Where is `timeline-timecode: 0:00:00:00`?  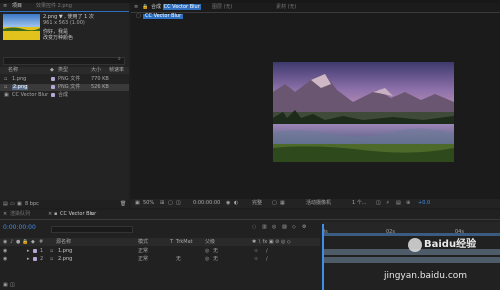 timeline-timecode: 0:00:00:00 is located at coordinates (19, 228).